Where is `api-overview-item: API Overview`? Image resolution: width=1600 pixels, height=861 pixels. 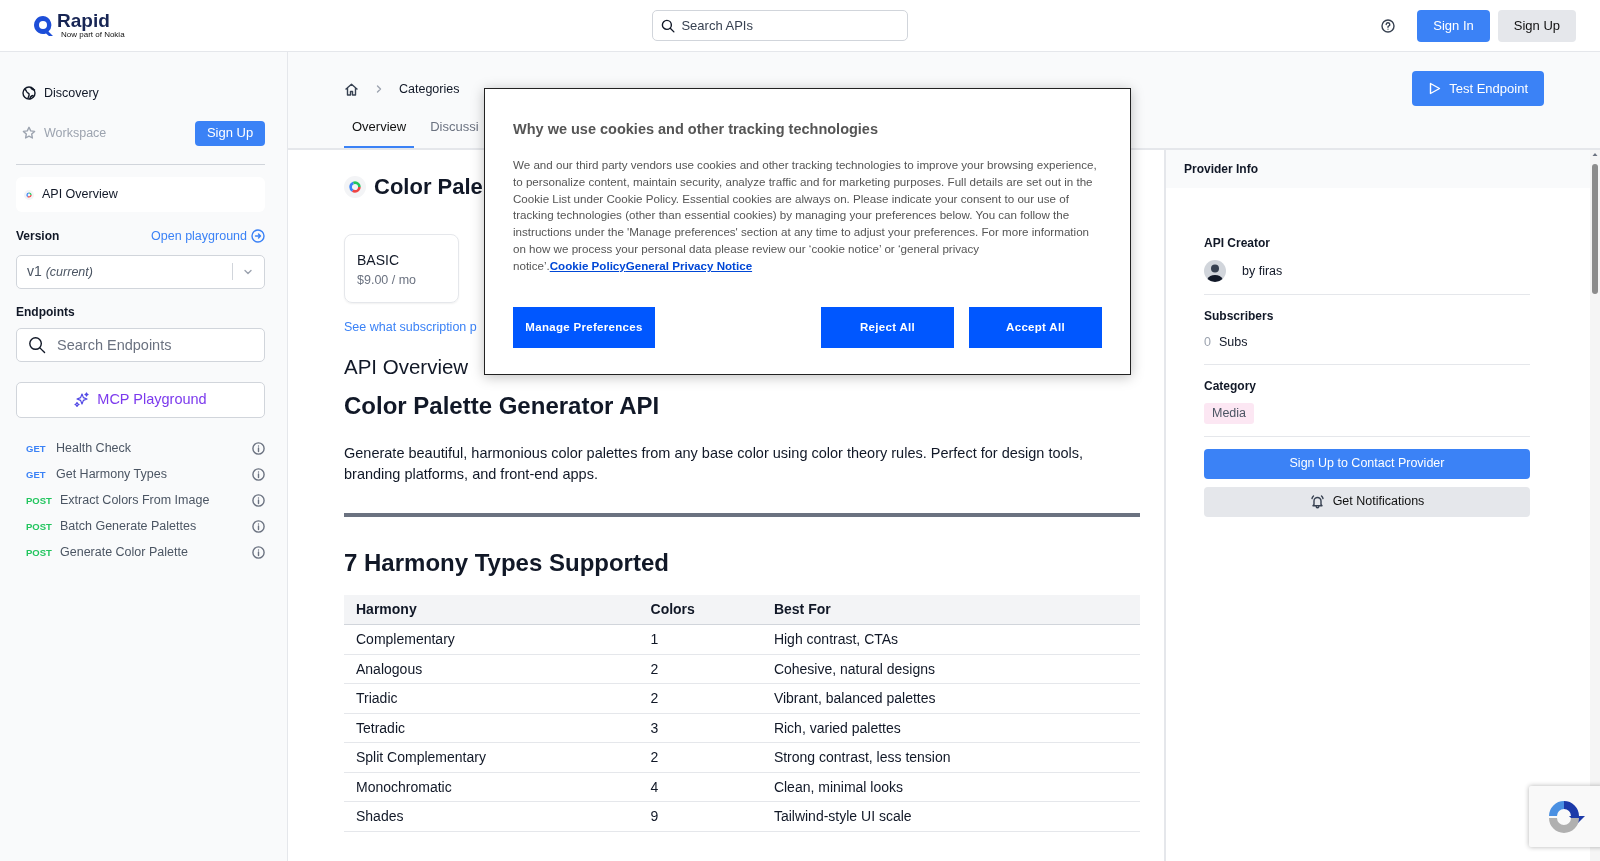
api-overview-item: API Overview is located at coordinates (140, 194).